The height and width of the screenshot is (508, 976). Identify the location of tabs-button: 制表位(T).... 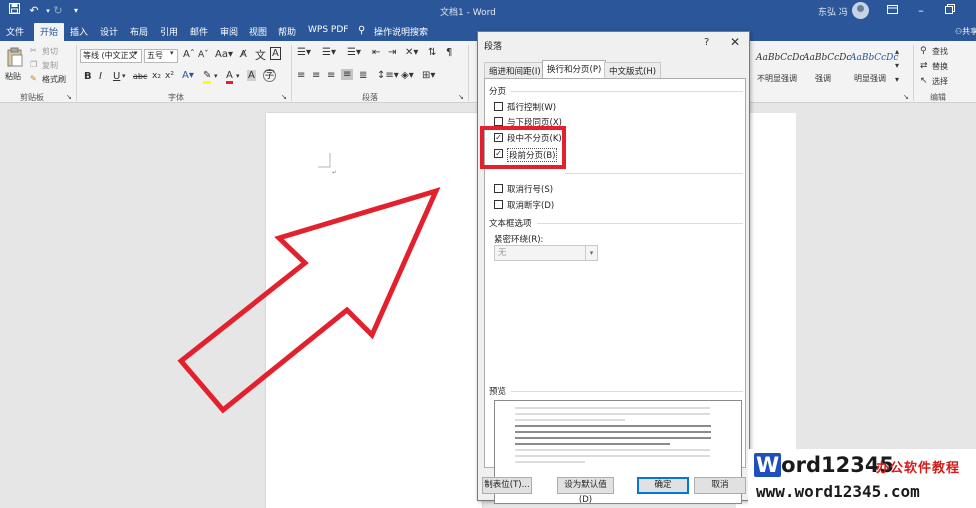
(507, 485).